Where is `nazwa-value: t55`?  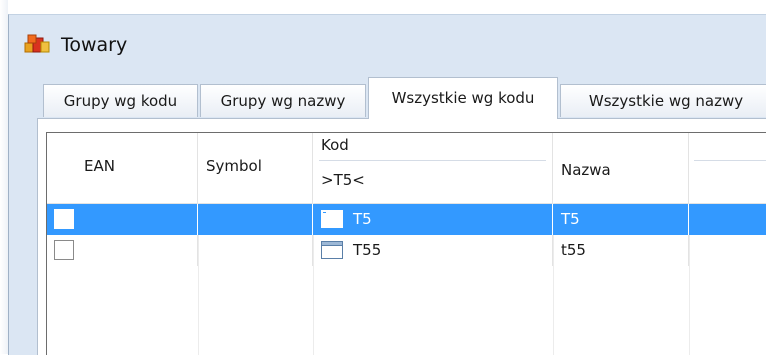
nazwa-value: t55 is located at coordinates (573, 250).